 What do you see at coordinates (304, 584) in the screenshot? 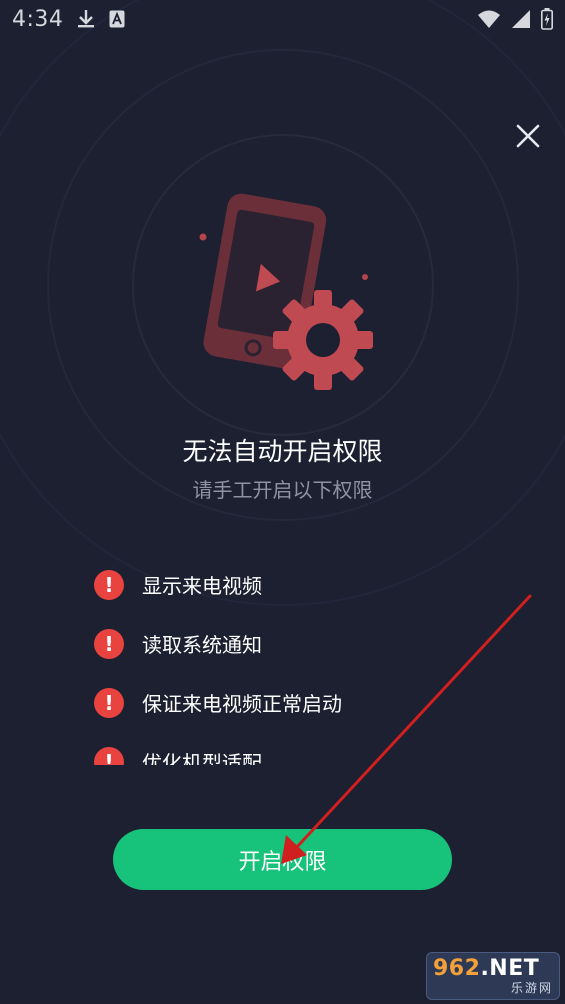
I see `list-item: ! 显示来电视频` at bounding box center [304, 584].